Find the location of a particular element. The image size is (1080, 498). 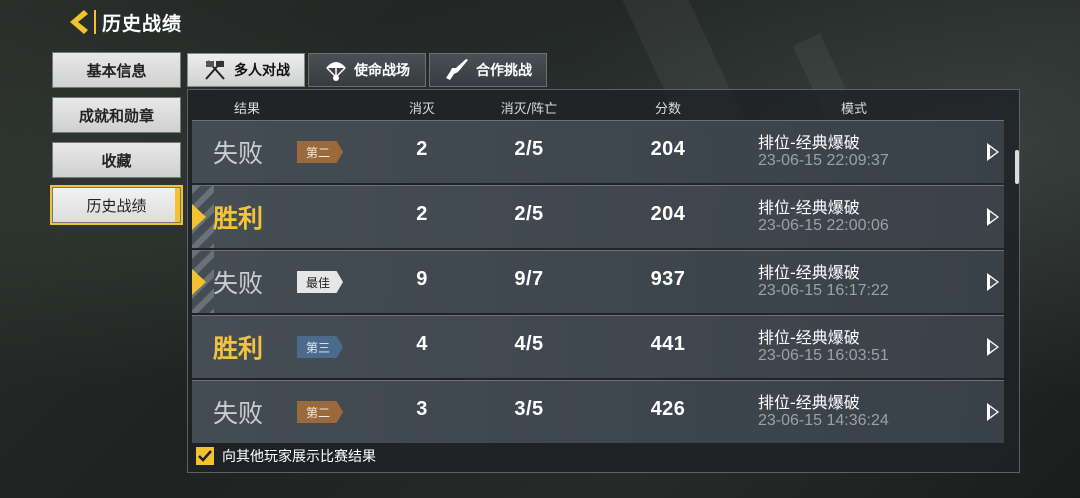

tab-multiplayer: 多人对战 is located at coordinates (246, 70).